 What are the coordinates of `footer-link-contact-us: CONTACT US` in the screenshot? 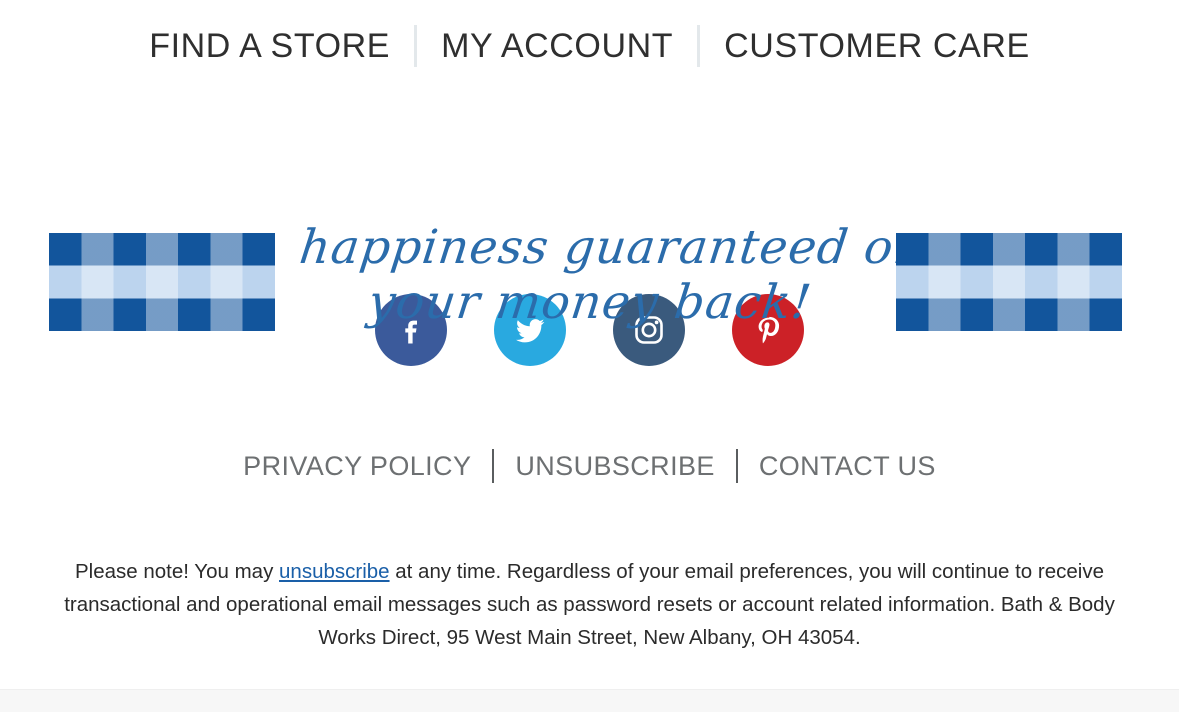 It's located at (847, 466).